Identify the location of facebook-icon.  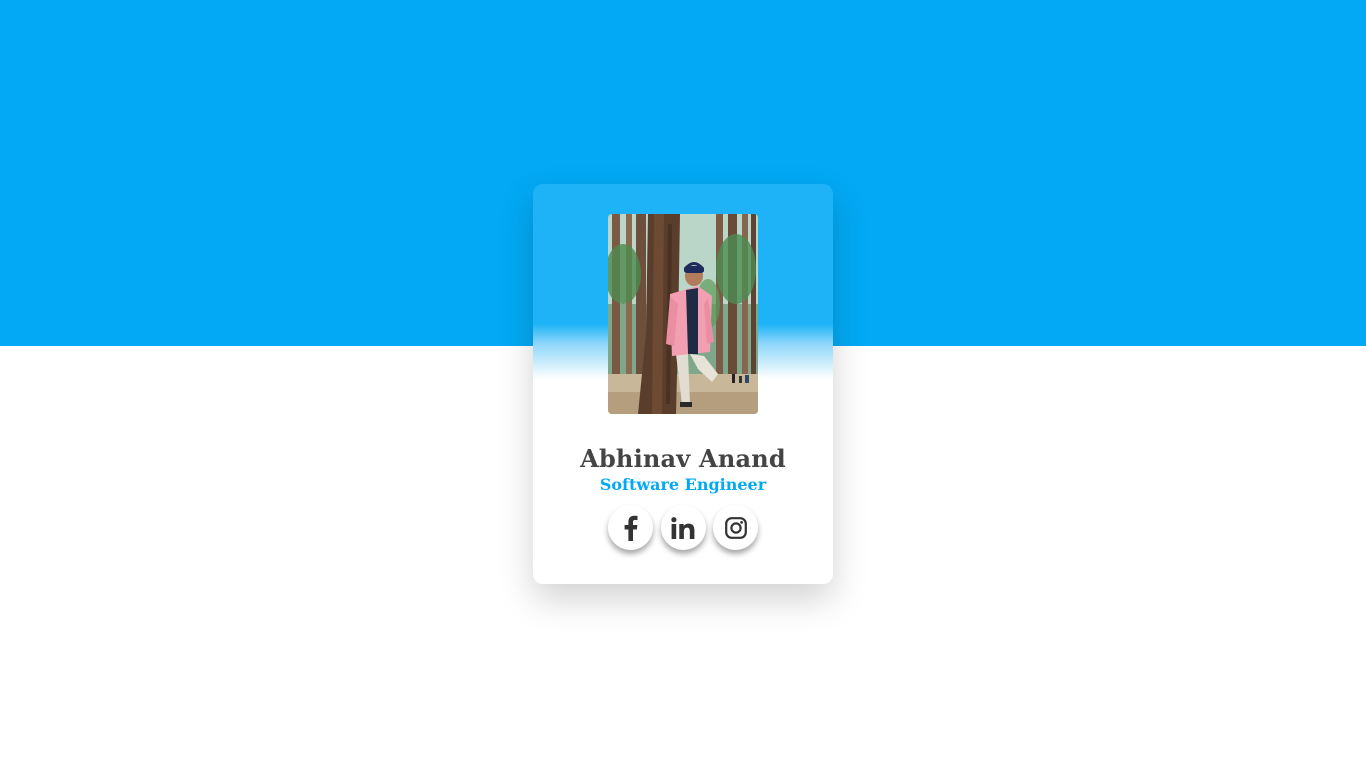
(630, 528).